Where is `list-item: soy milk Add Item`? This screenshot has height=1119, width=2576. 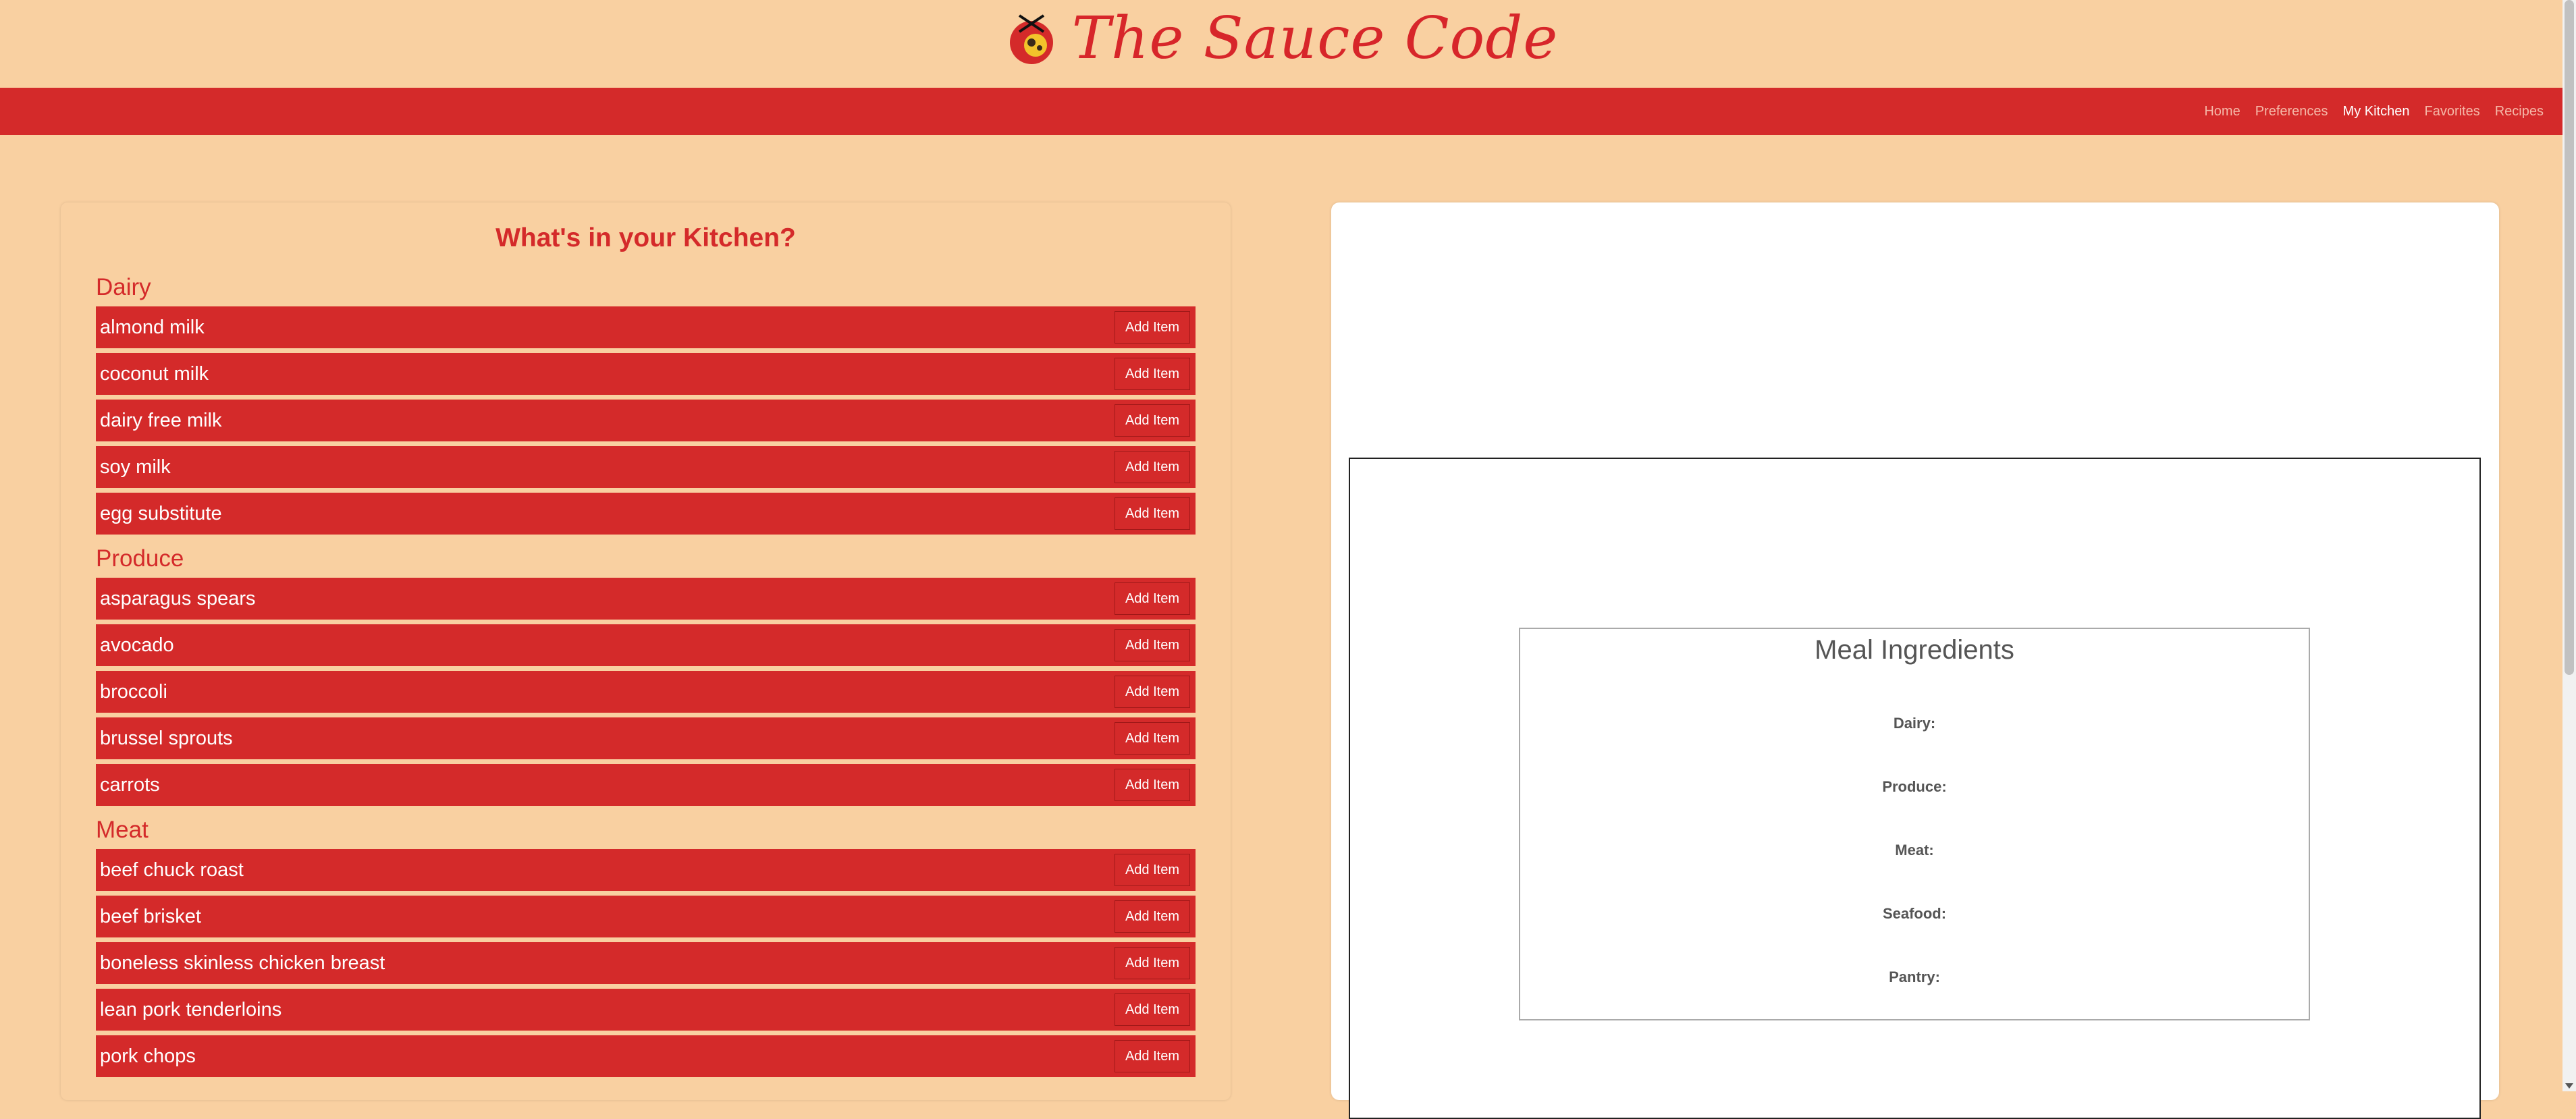
list-item: soy milk Add Item is located at coordinates (646, 467).